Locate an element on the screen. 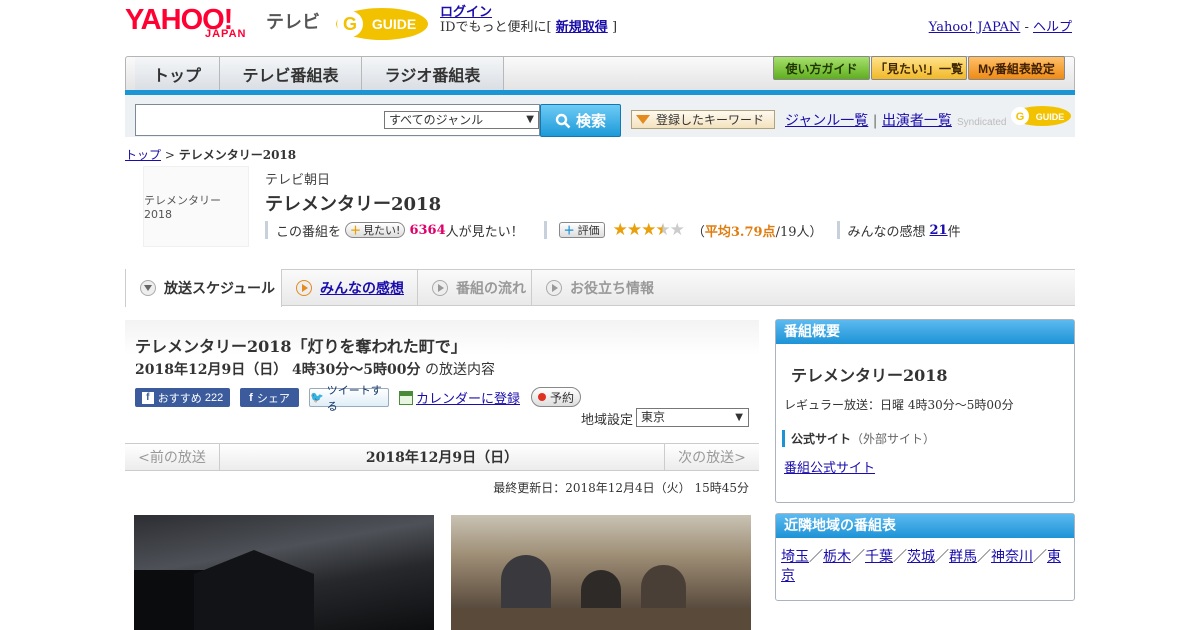 The image size is (1200, 630). tab-info: お役立ち情報 is located at coordinates (602, 287).